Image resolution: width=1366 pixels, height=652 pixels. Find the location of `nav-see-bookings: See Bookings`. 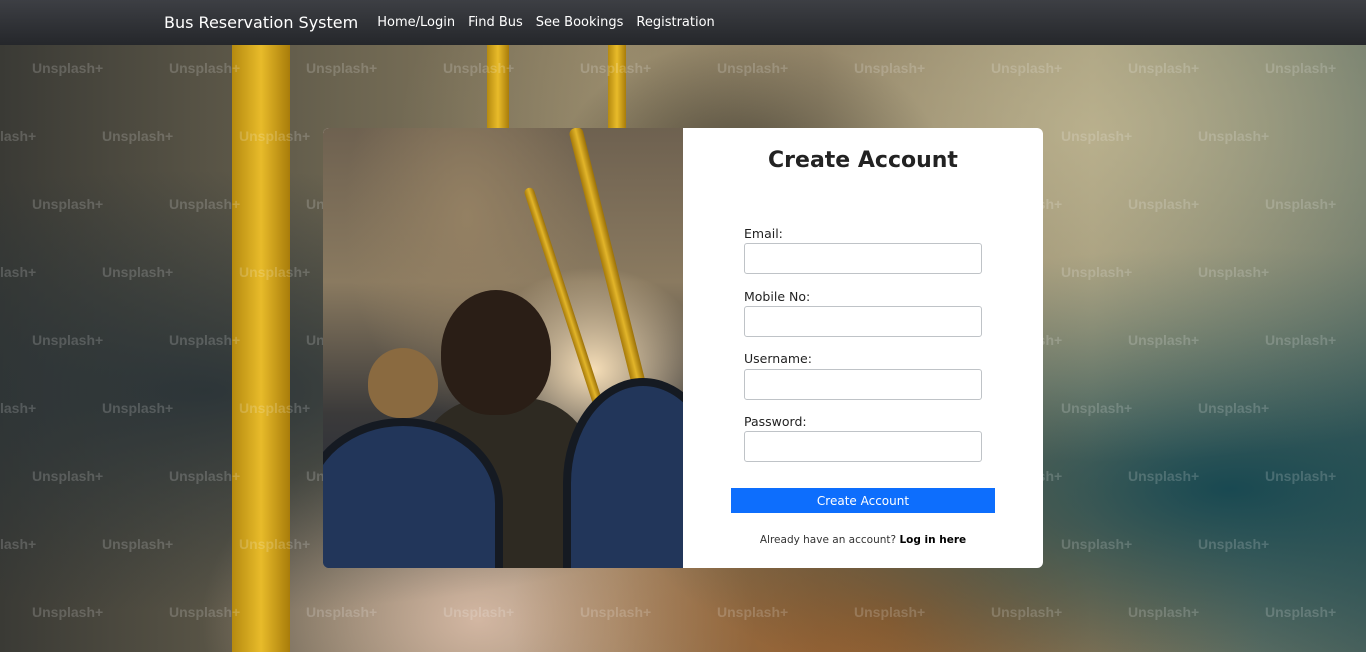

nav-see-bookings: See Bookings is located at coordinates (580, 22).